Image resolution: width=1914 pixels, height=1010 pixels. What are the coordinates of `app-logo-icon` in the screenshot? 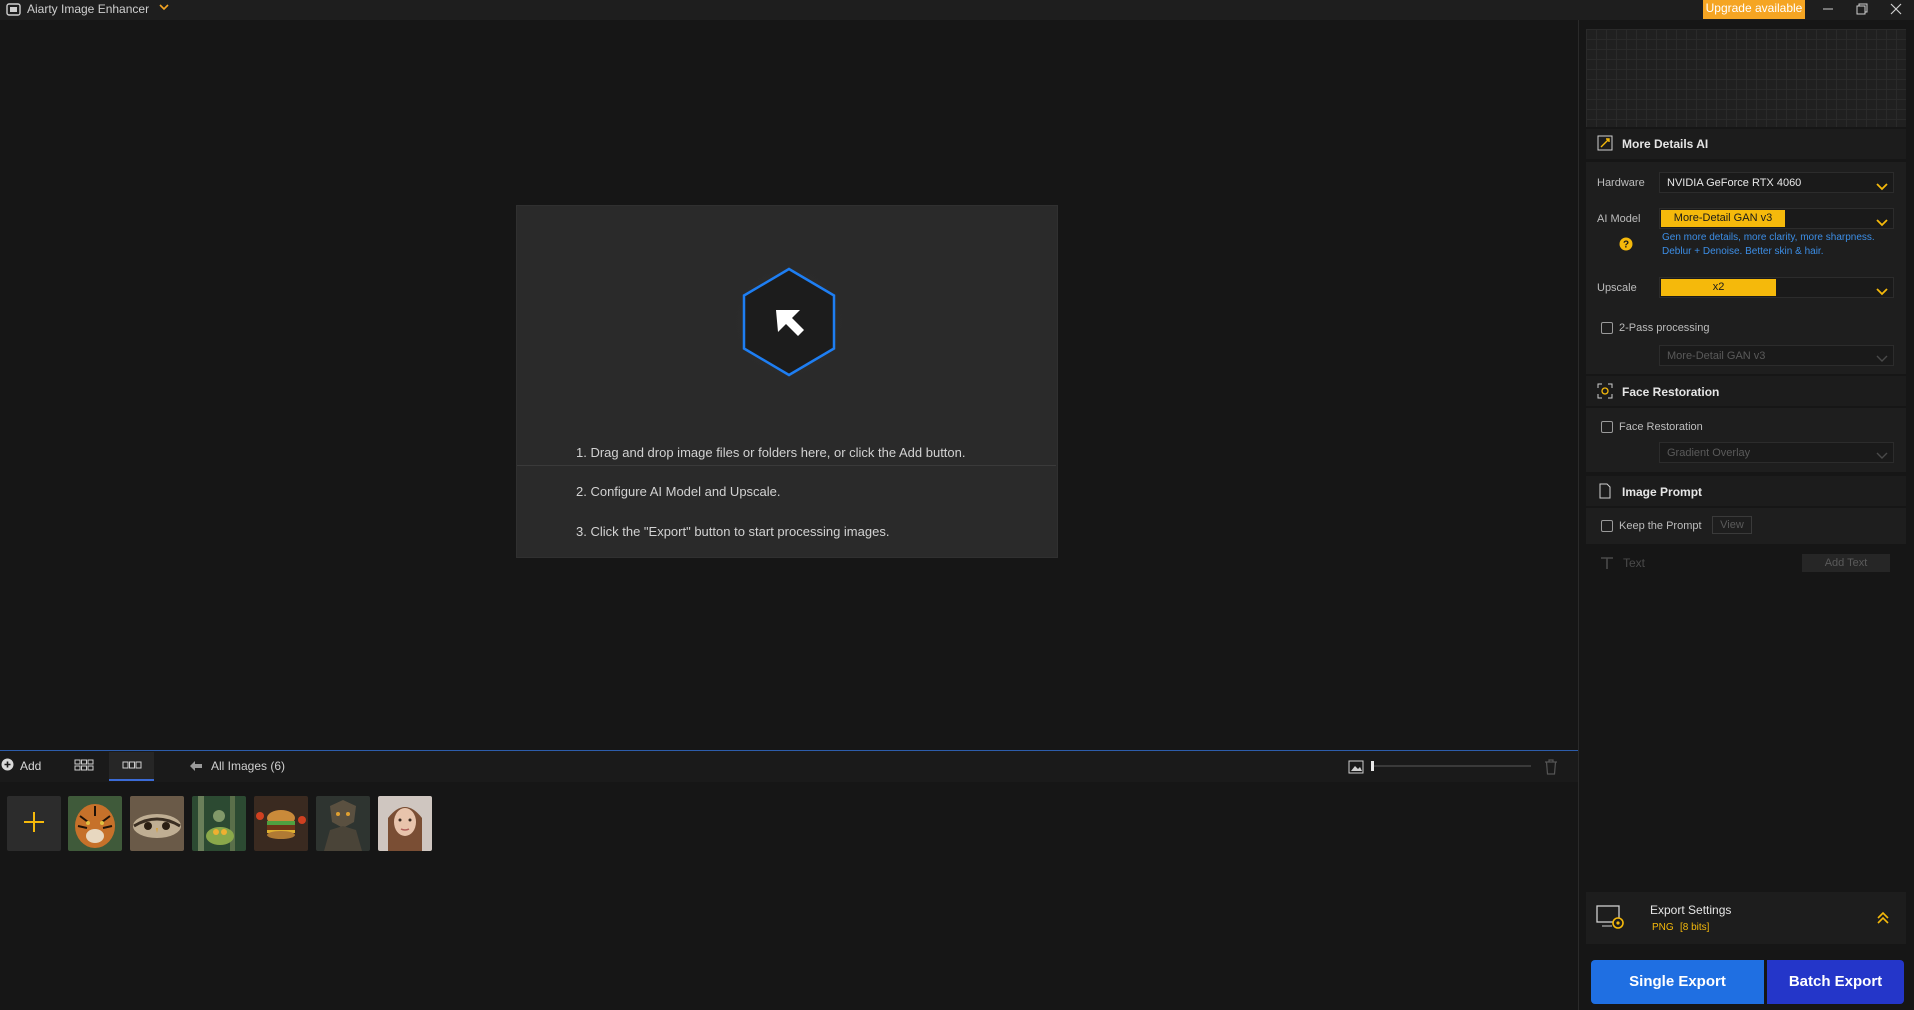 It's located at (13, 9).